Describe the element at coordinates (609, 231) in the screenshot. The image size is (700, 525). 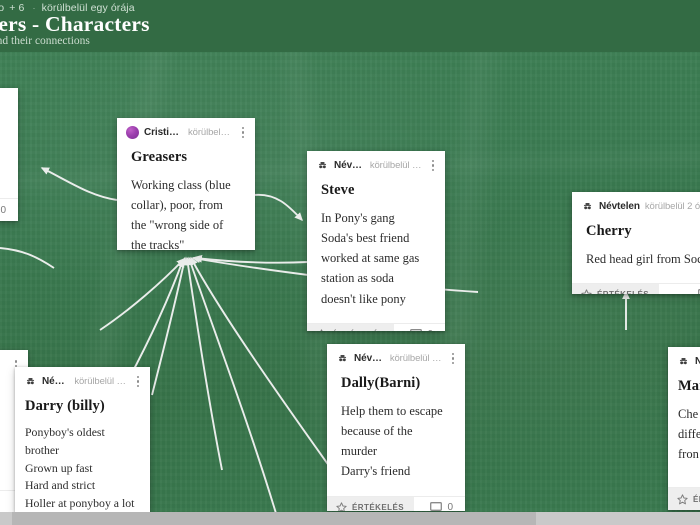
I see `card-title: Cherry` at that location.